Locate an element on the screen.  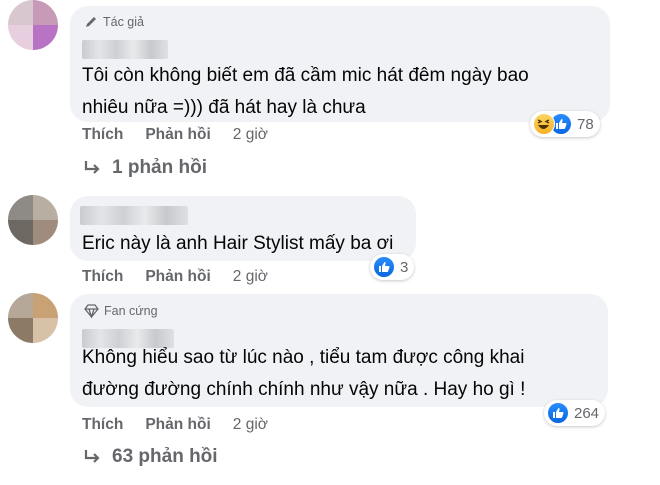
pen-icon is located at coordinates (91, 22).